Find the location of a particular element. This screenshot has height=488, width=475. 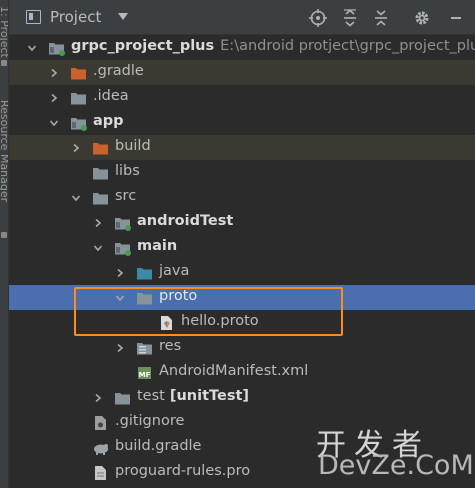

watermark-en: DevZe.CoM is located at coordinates (396, 465).